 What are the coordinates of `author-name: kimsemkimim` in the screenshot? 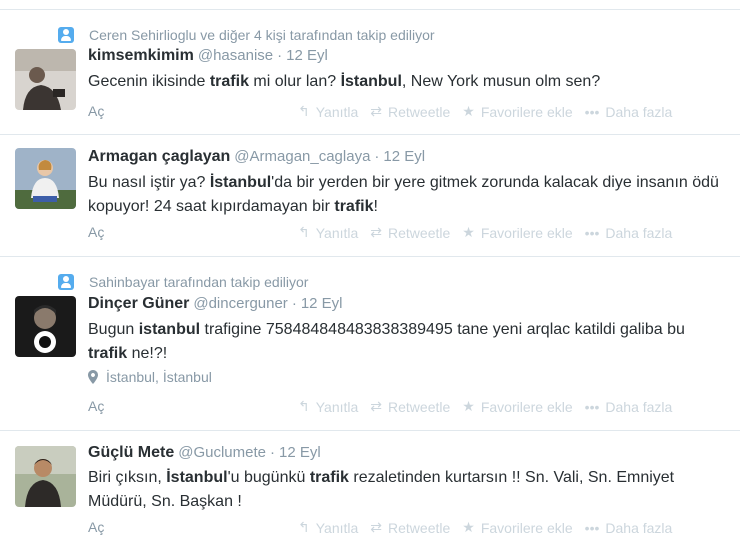 It's located at (141, 55).